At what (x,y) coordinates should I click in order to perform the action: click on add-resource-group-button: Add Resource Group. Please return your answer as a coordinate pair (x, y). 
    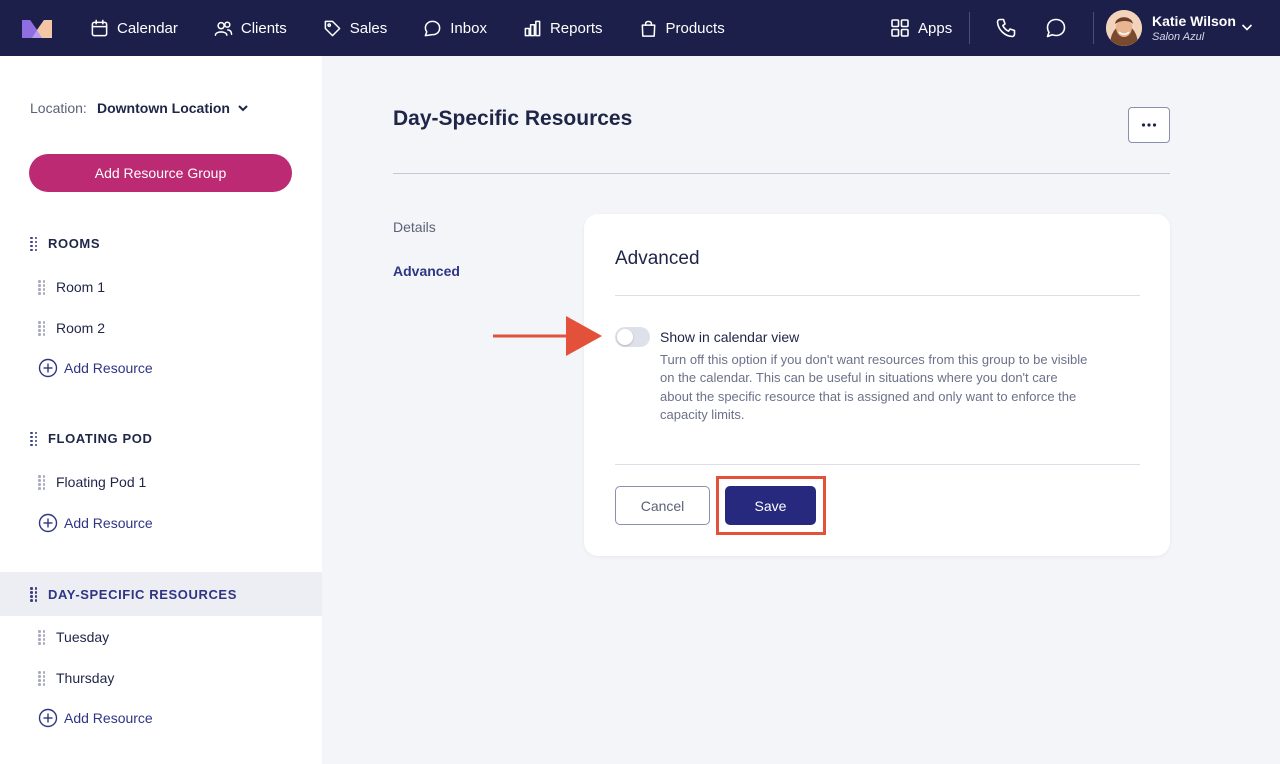
    Looking at the image, I should click on (160, 173).